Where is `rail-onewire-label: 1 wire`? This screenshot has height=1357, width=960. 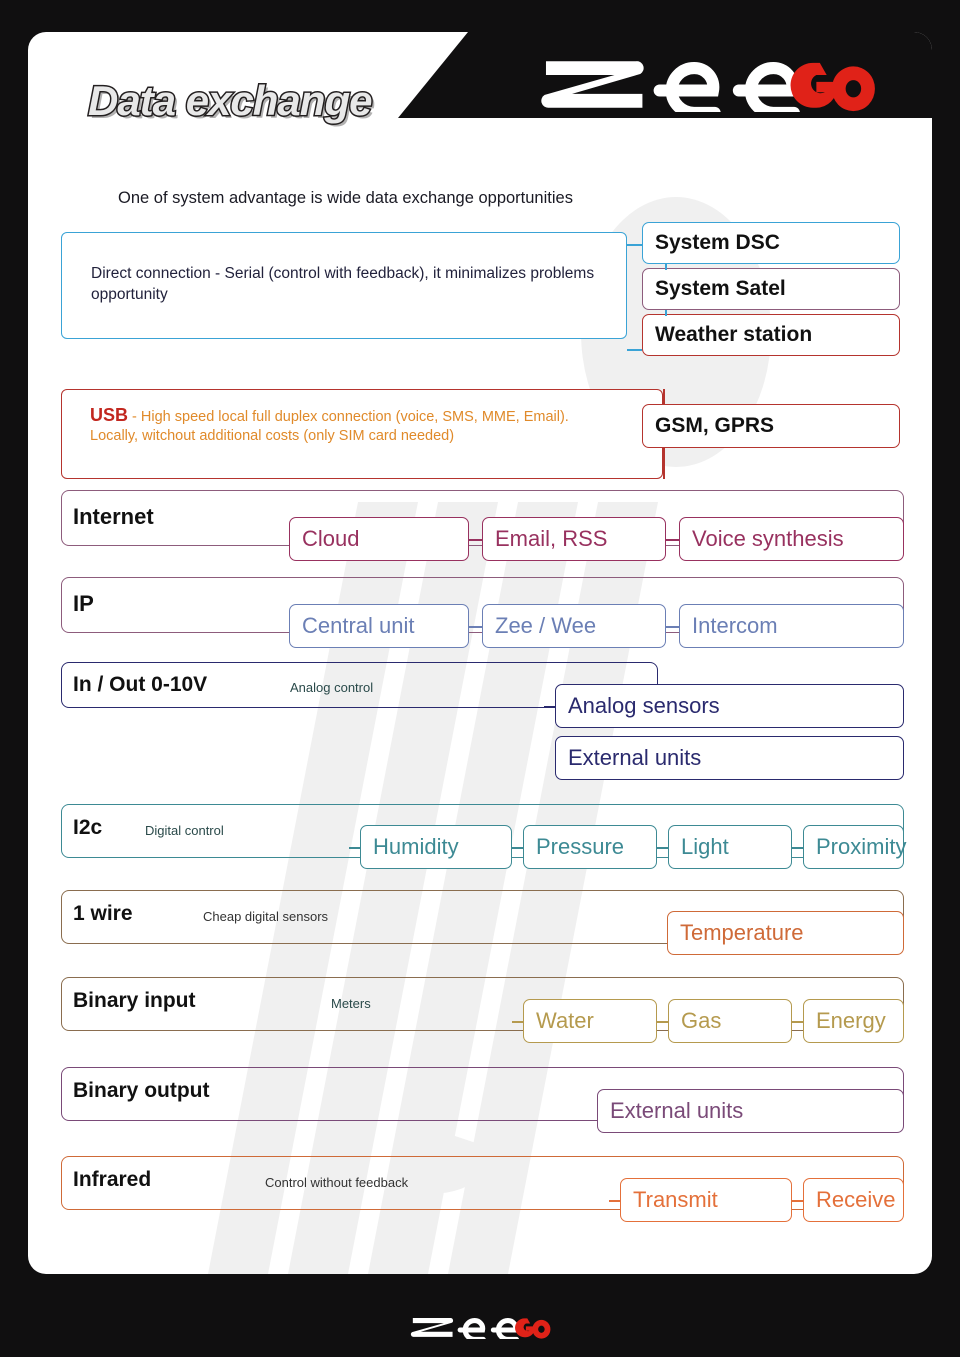 rail-onewire-label: 1 wire is located at coordinates (103, 913).